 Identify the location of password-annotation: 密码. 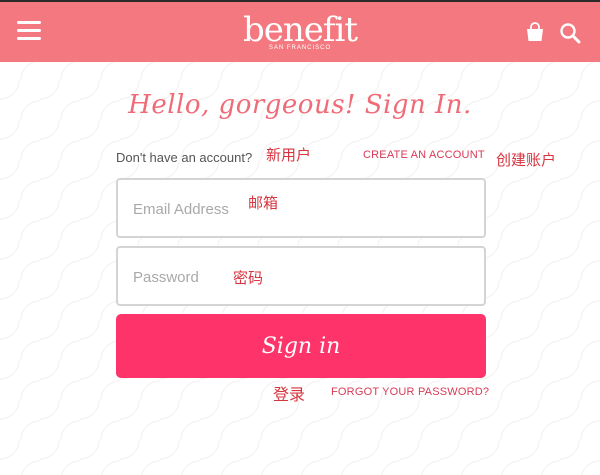
(248, 278).